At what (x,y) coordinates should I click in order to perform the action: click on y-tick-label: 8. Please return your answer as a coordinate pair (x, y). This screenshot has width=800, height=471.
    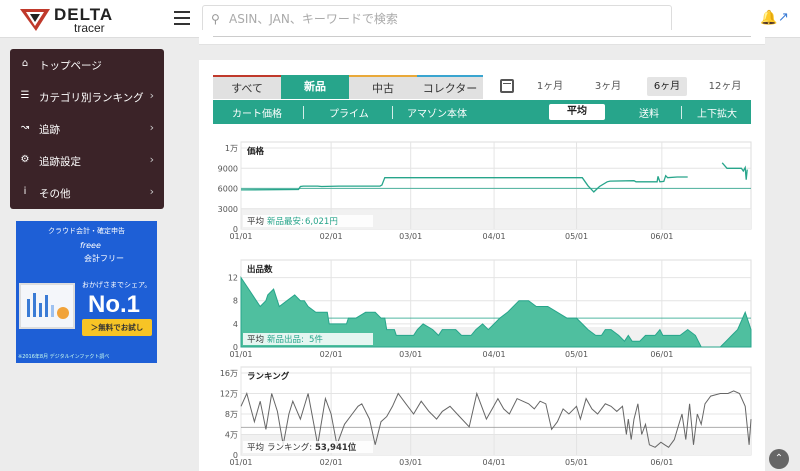
    Looking at the image, I should click on (235, 301).